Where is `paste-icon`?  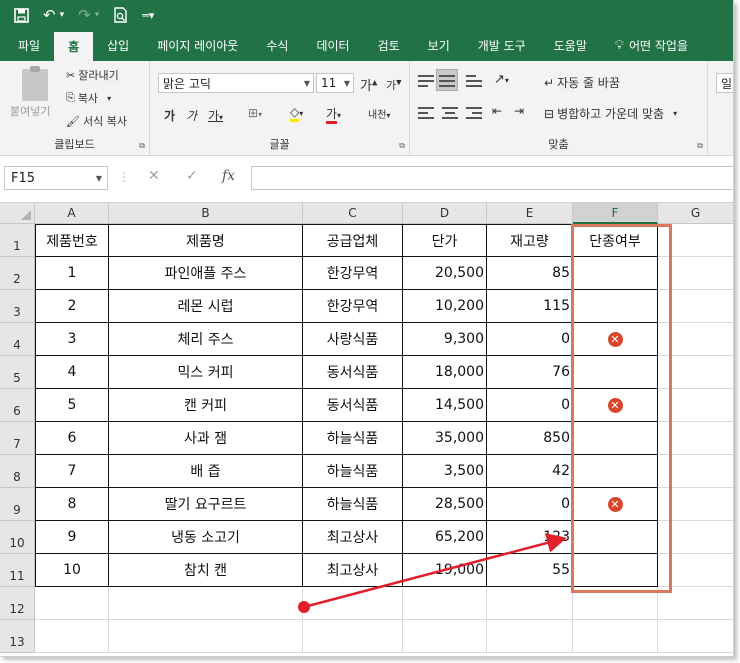 paste-icon is located at coordinates (35, 83).